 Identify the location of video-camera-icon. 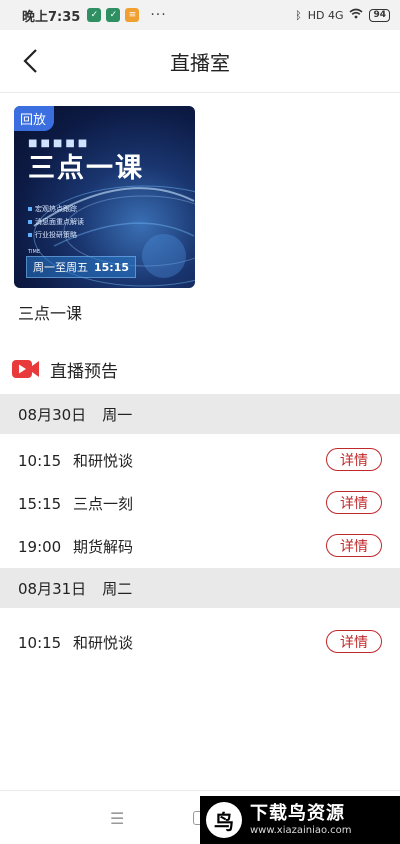
(25, 369).